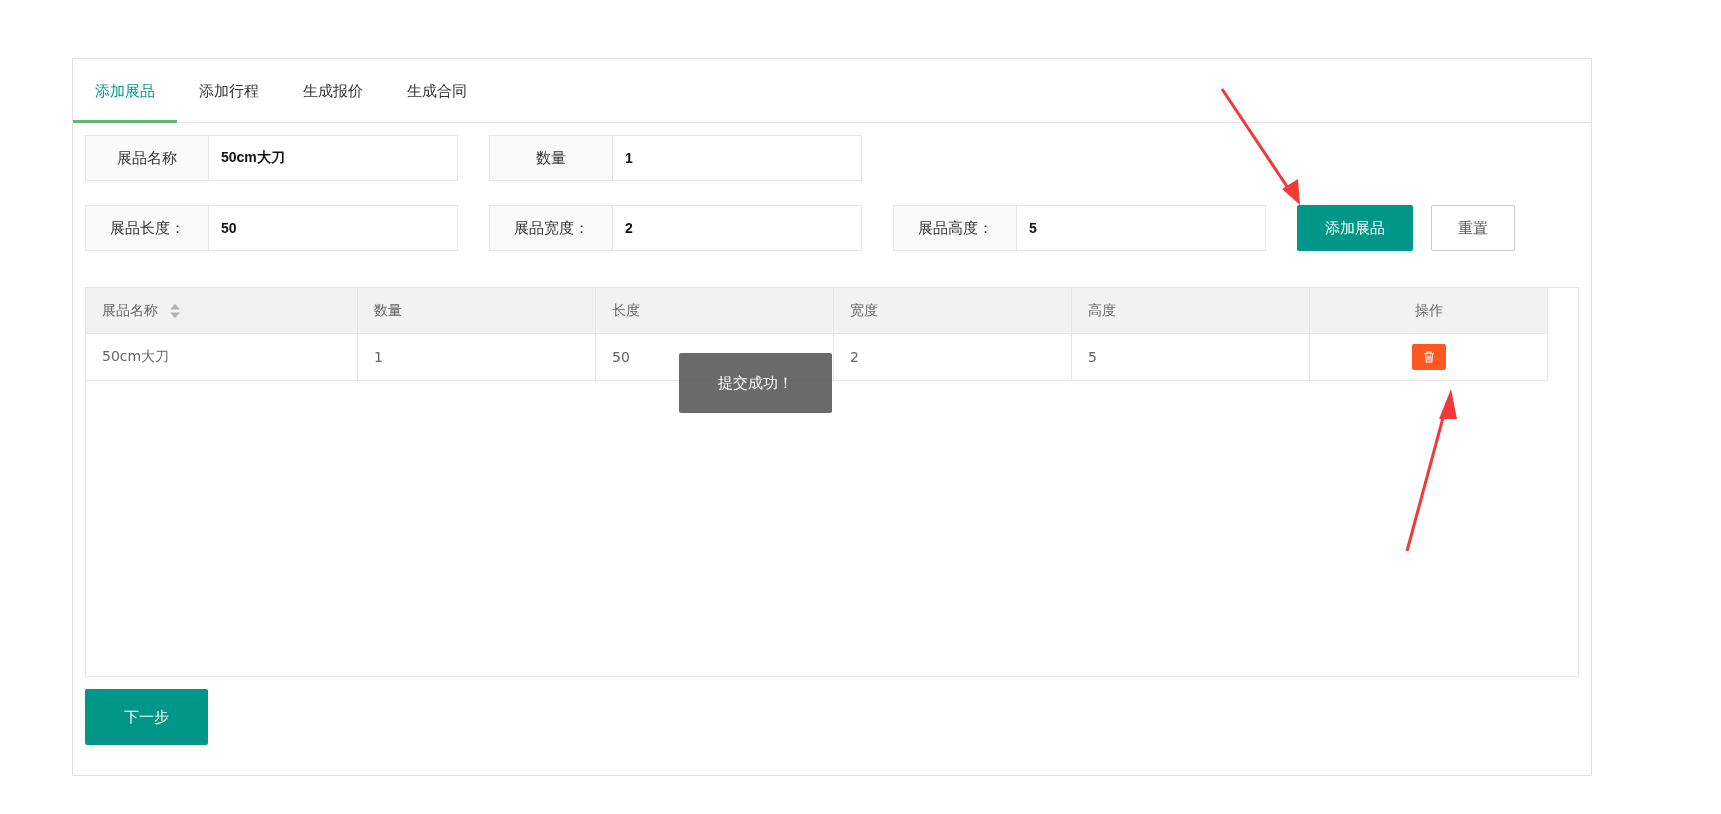 The height and width of the screenshot is (814, 1721). I want to click on column-header: 展品名称, so click(130, 310).